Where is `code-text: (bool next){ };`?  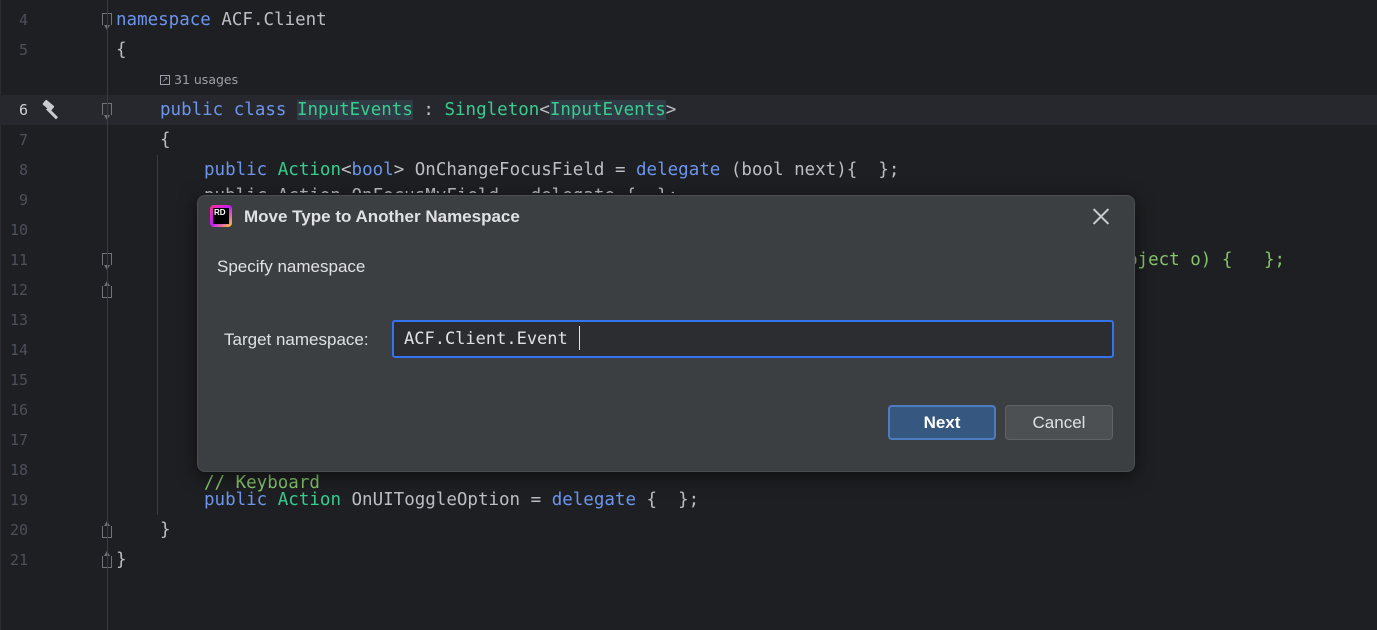 code-text: (bool next){ }; is located at coordinates (810, 170).